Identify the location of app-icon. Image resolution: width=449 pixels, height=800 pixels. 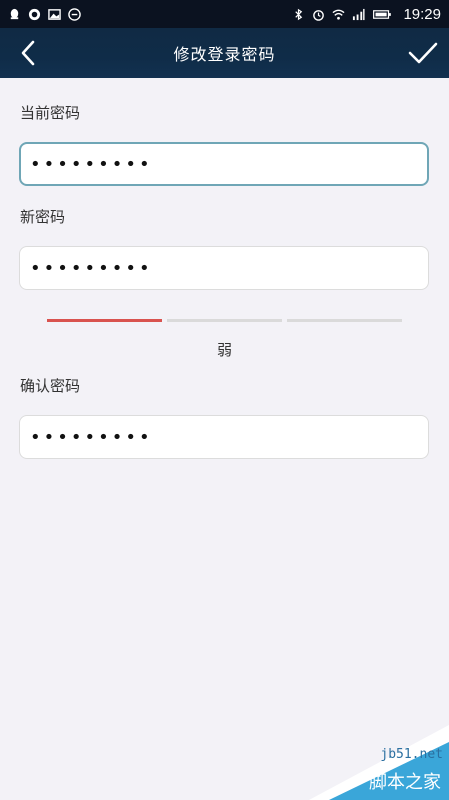
(34, 14).